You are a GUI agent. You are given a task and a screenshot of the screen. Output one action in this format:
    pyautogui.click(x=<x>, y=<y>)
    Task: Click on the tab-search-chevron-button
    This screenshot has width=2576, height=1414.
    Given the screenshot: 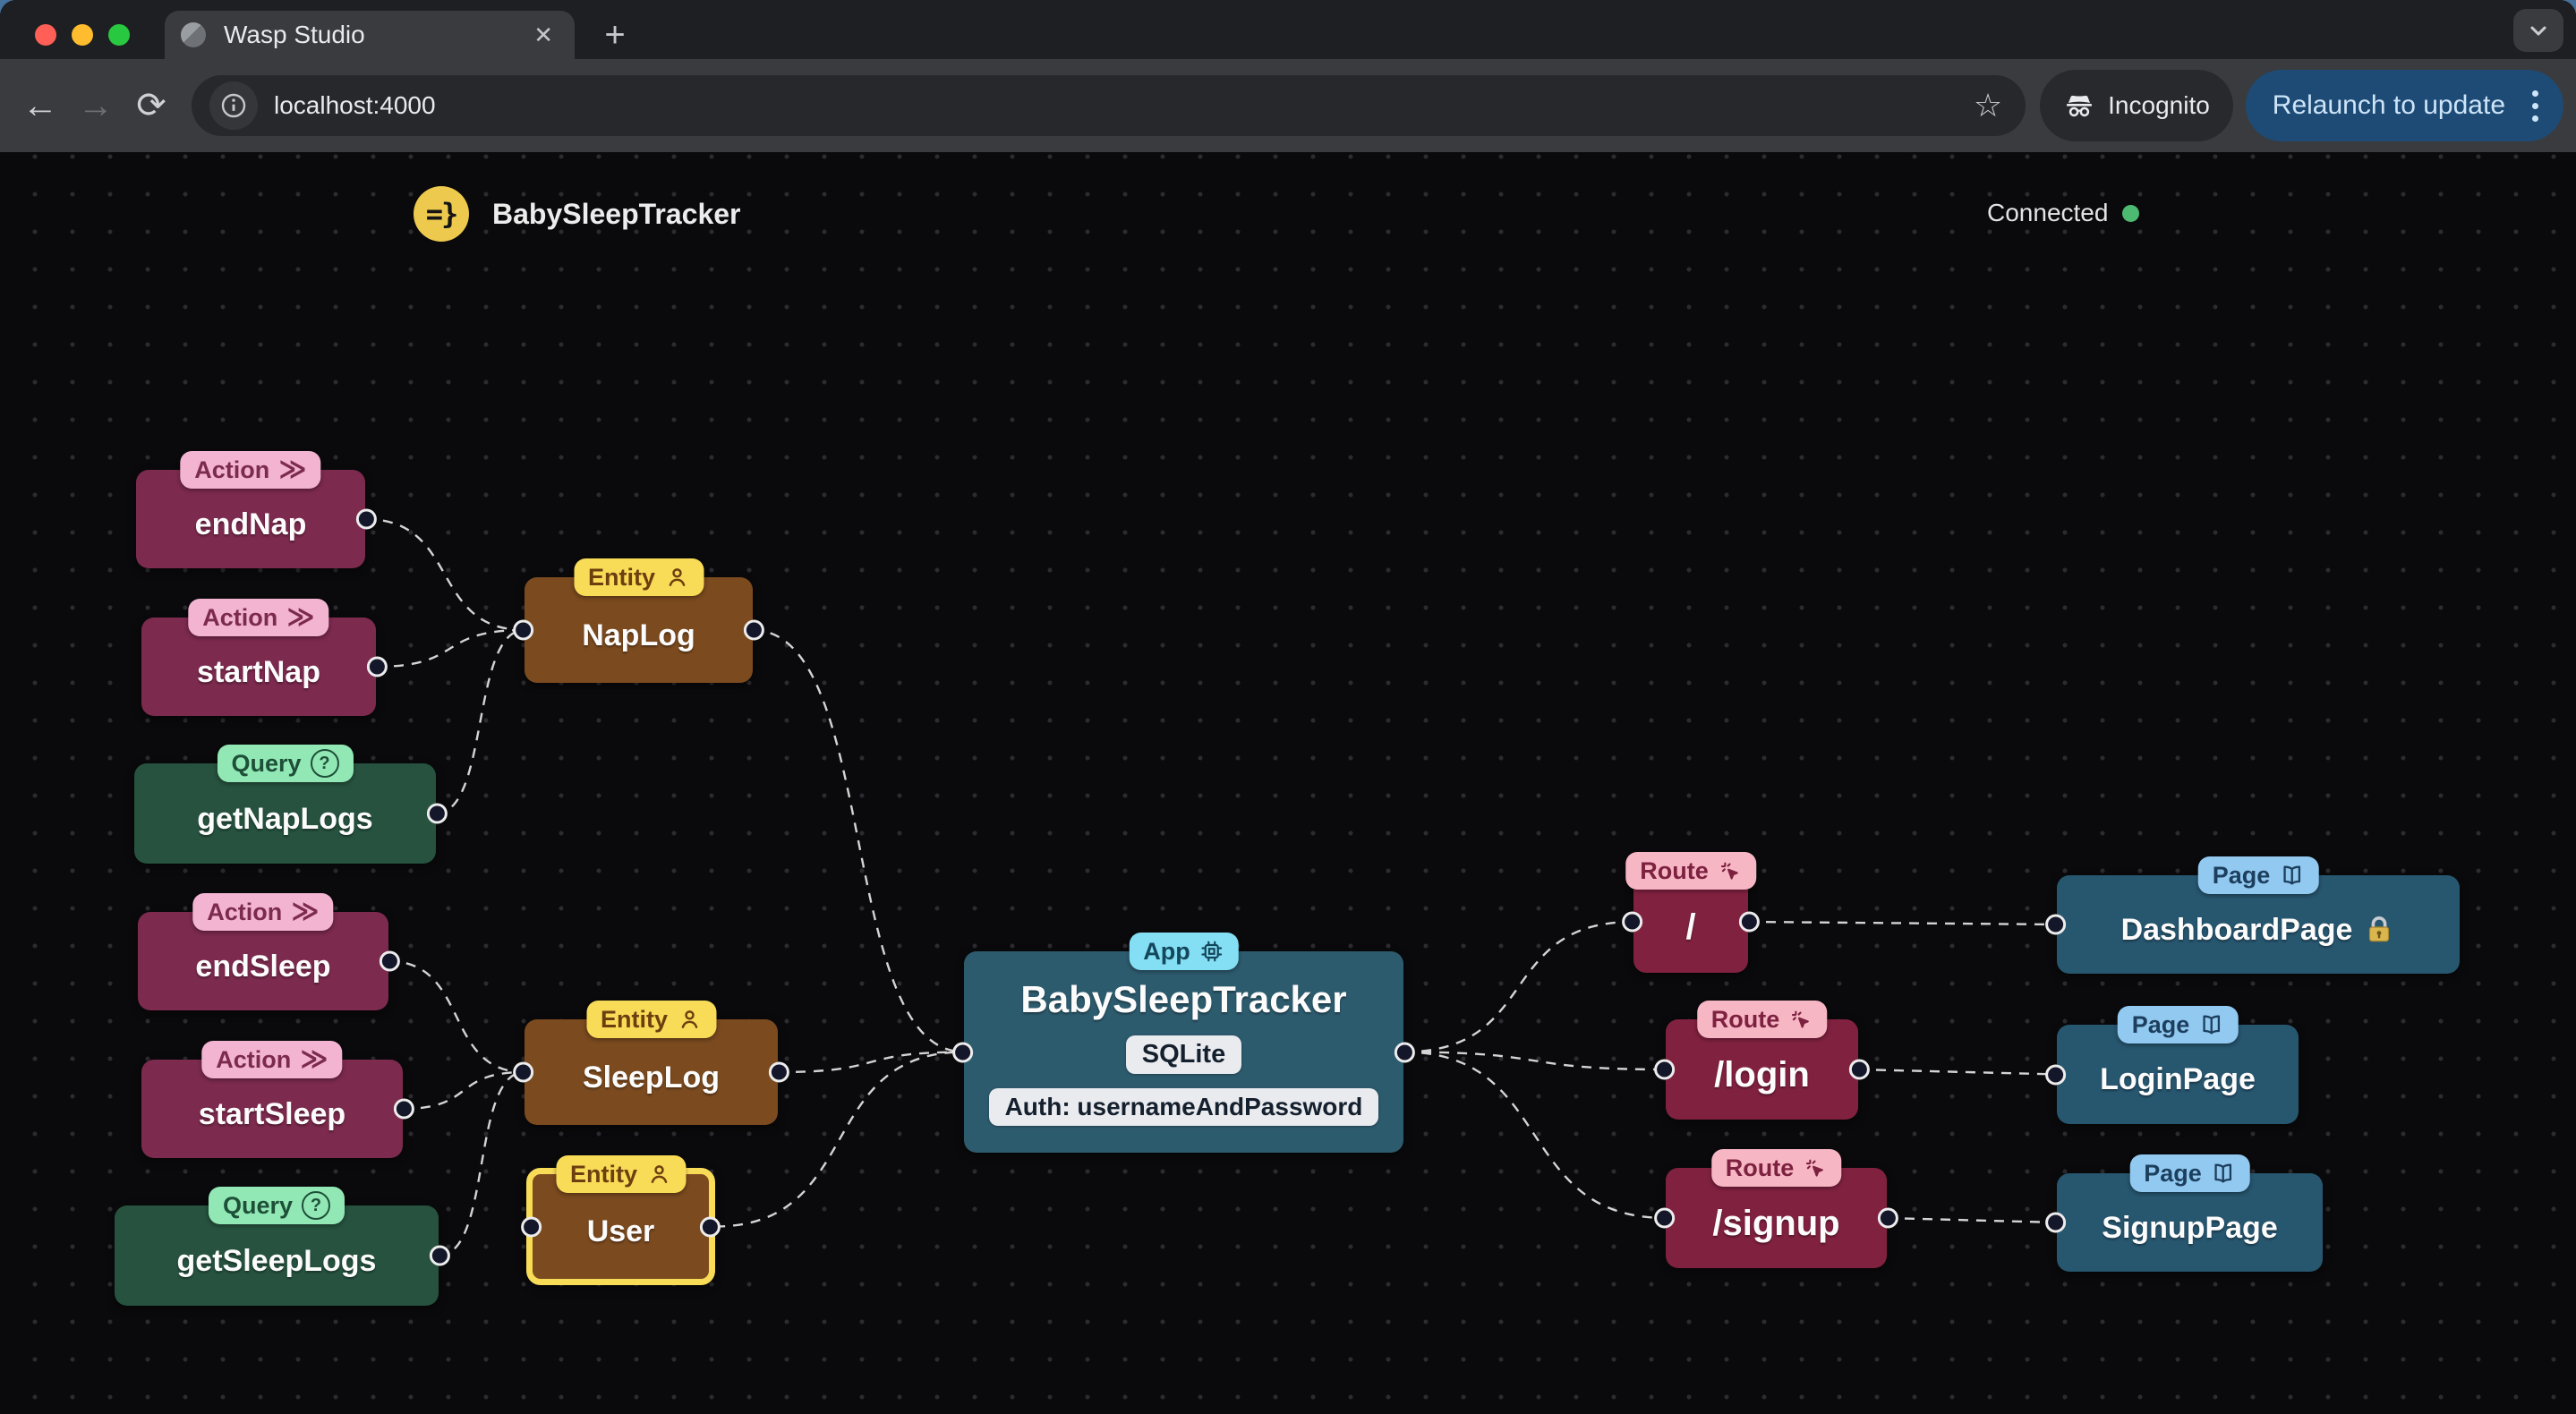 What is the action you would take?
    pyautogui.click(x=2538, y=30)
    